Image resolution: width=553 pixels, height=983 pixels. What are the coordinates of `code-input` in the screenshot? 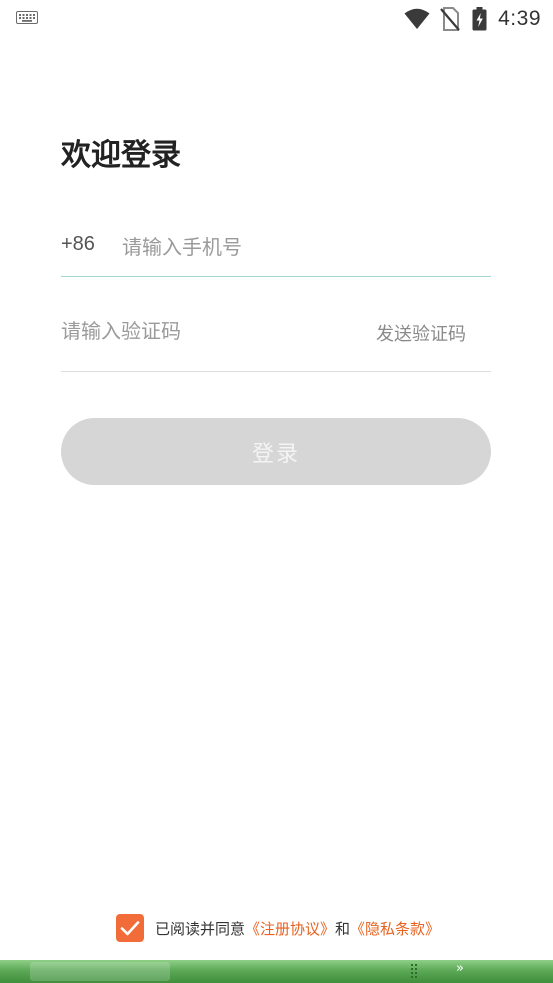 It's located at (206, 331).